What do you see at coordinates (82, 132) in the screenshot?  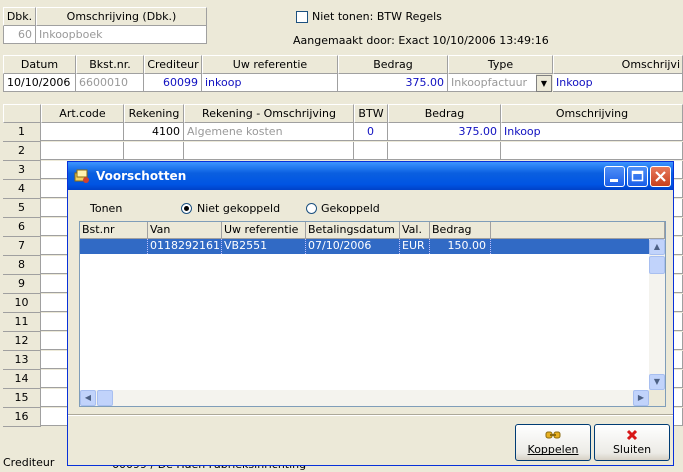 I see `line-artcode` at bounding box center [82, 132].